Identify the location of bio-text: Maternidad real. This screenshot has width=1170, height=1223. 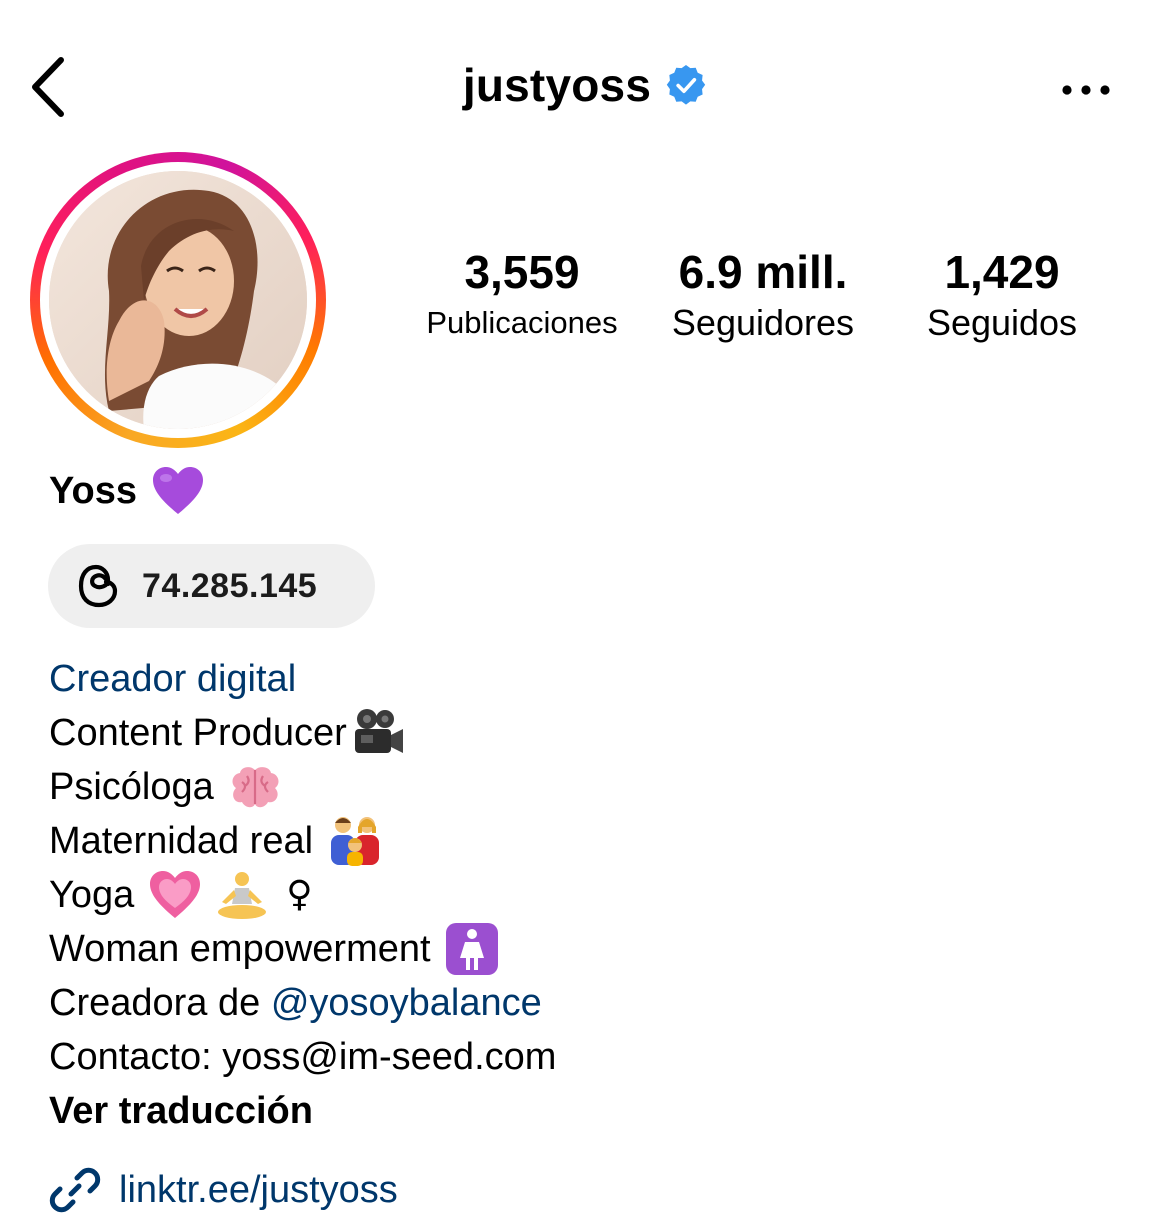
(181, 841).